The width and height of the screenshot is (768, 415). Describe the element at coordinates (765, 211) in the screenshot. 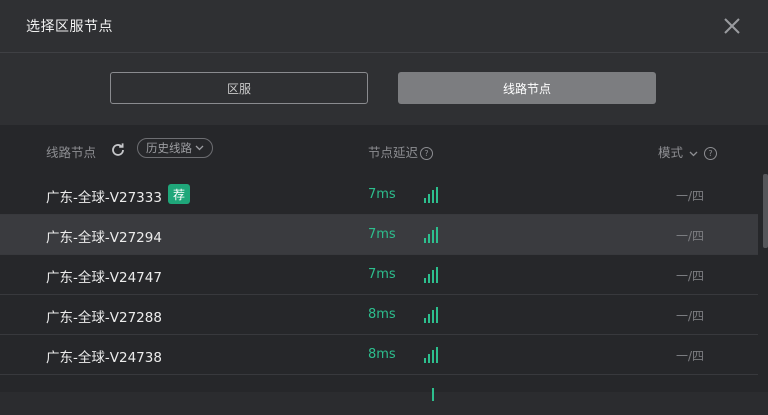

I see `scrollbar` at that location.